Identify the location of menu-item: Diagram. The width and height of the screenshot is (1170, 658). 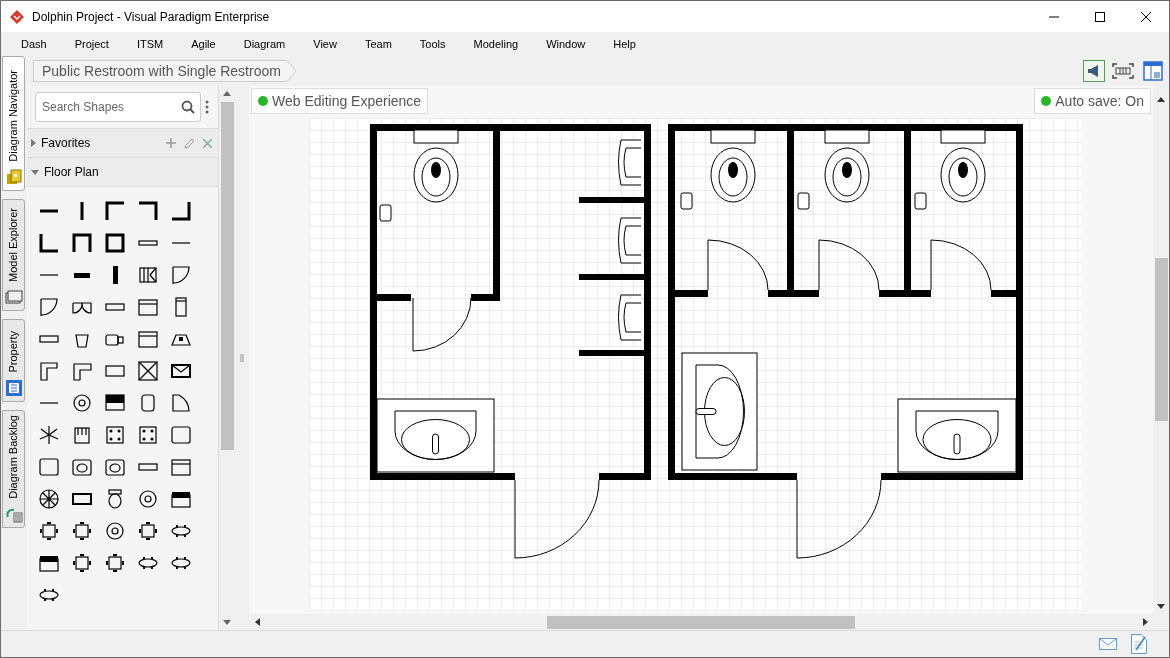
(264, 44).